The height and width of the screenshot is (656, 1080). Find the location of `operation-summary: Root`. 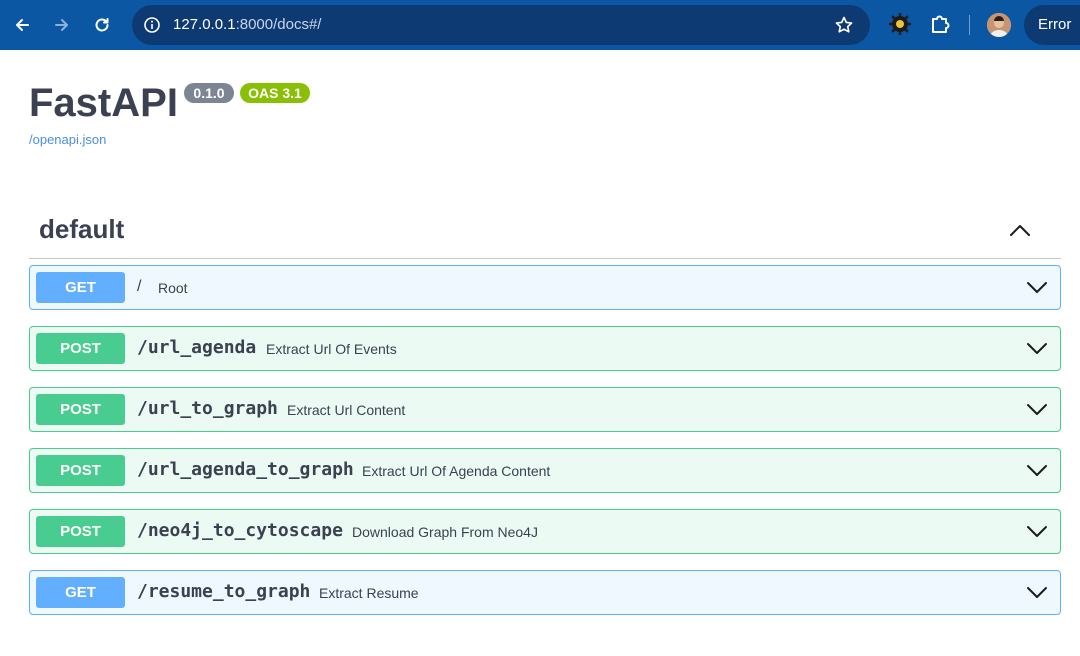

operation-summary: Root is located at coordinates (173, 288).